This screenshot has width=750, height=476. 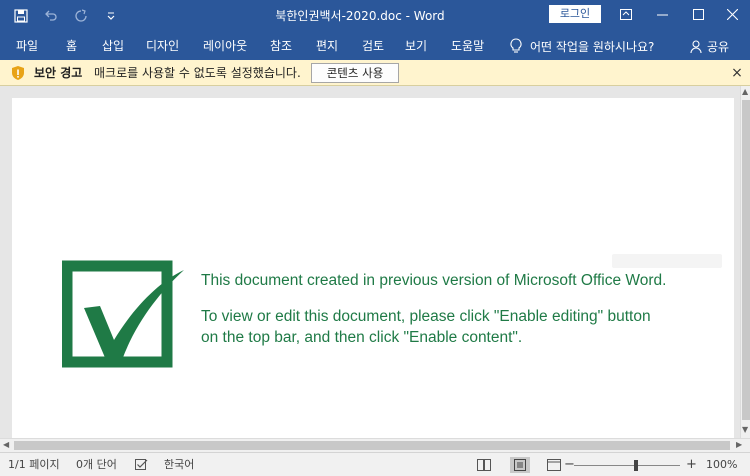 I want to click on scroll-left-icon: ◀, so click(x=6, y=445).